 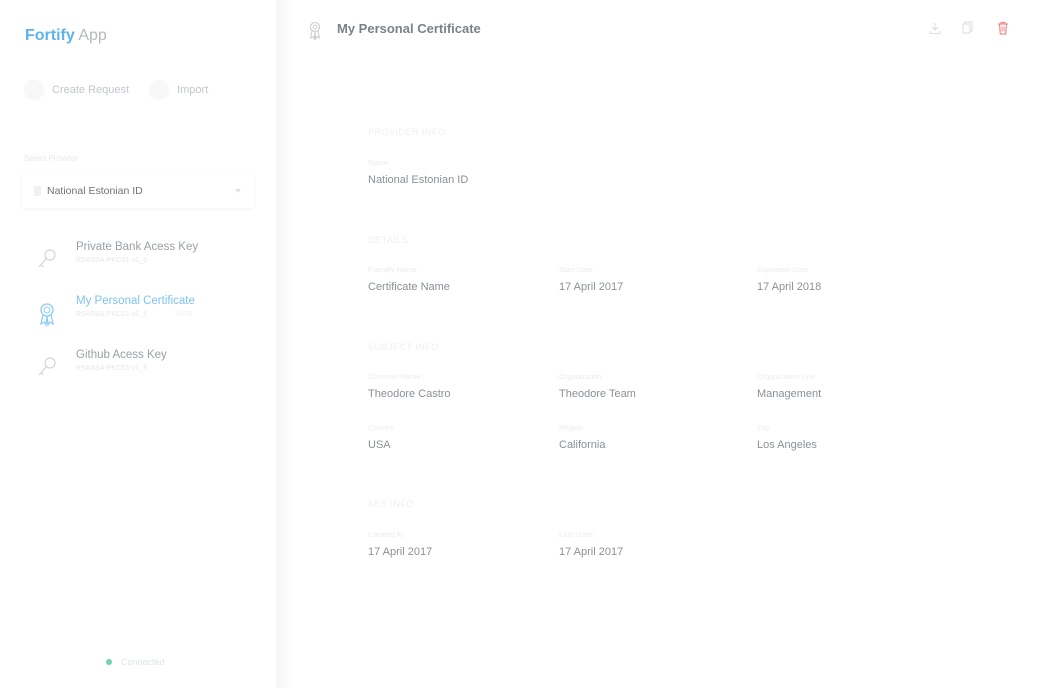 I want to click on section-title-provider-info: PROVIDER INFO, so click(x=407, y=132).